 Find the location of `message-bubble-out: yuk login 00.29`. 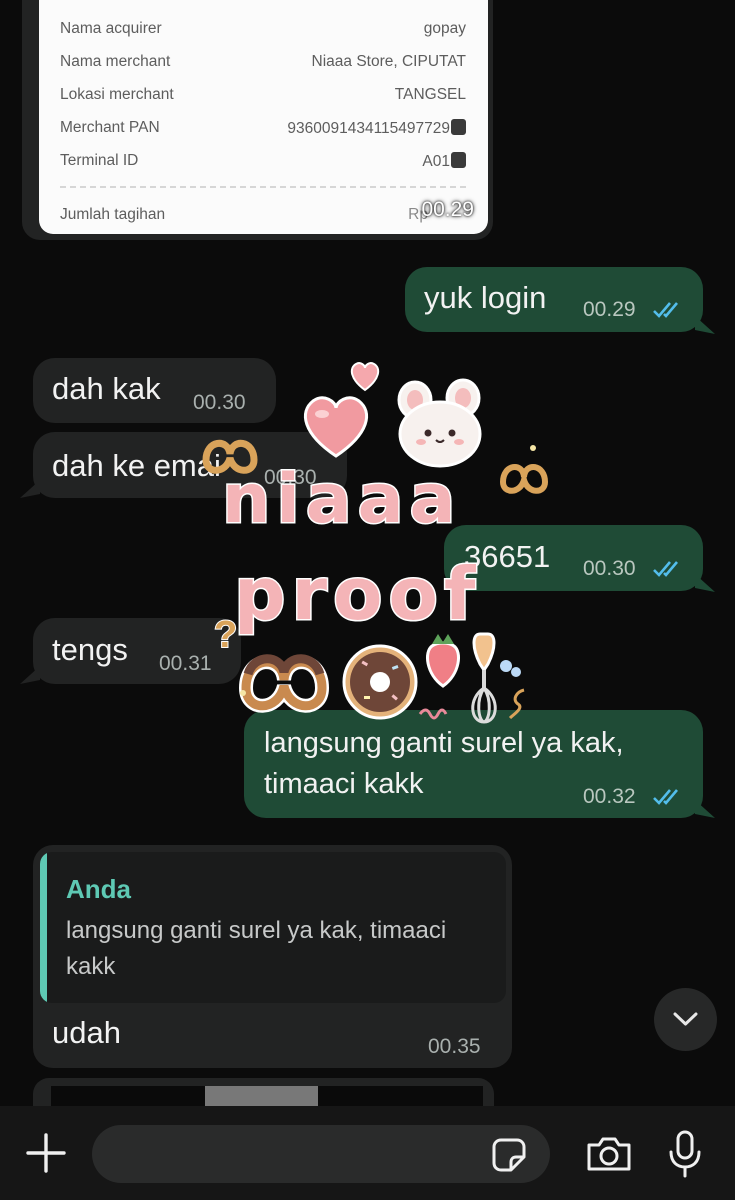

message-bubble-out: yuk login 00.29 is located at coordinates (554, 299).